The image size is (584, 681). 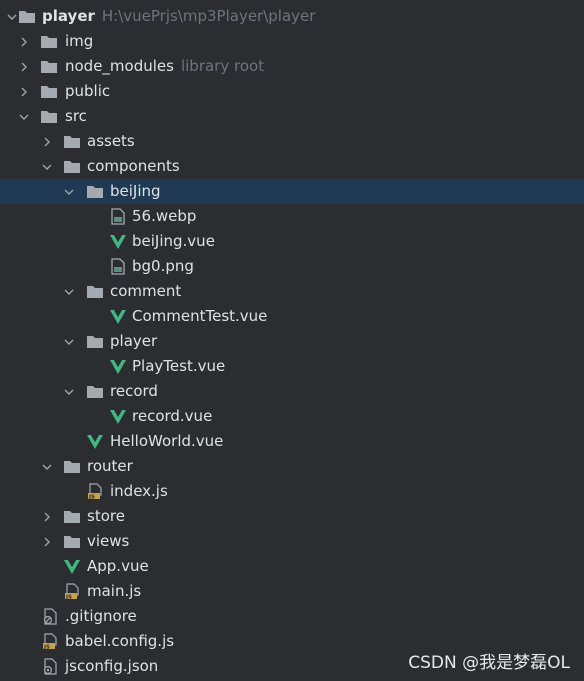 I want to click on tree-row-56-webp: 56.webp, so click(x=292, y=216).